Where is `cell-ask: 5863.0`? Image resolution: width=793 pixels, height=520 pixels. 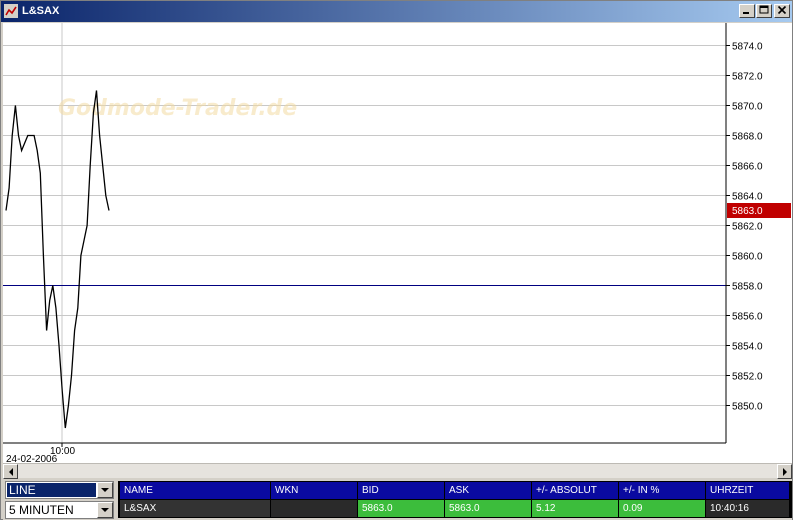 cell-ask: 5863.0 is located at coordinates (488, 508).